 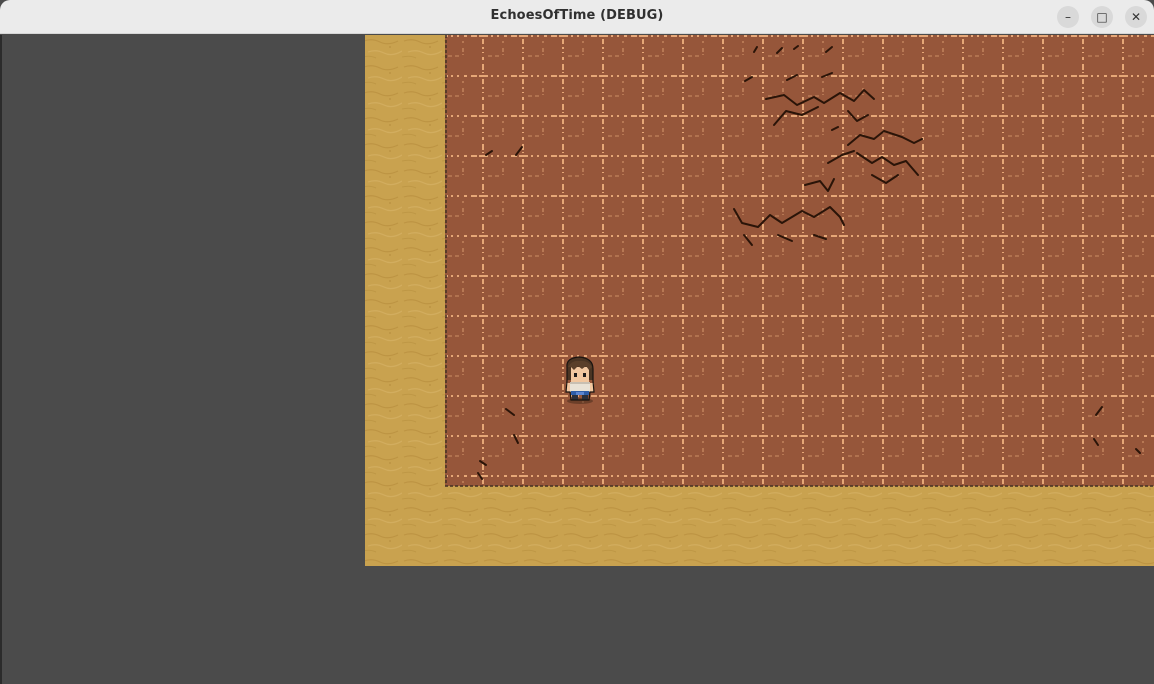 I want to click on minimize-button: –, so click(x=1068, y=17).